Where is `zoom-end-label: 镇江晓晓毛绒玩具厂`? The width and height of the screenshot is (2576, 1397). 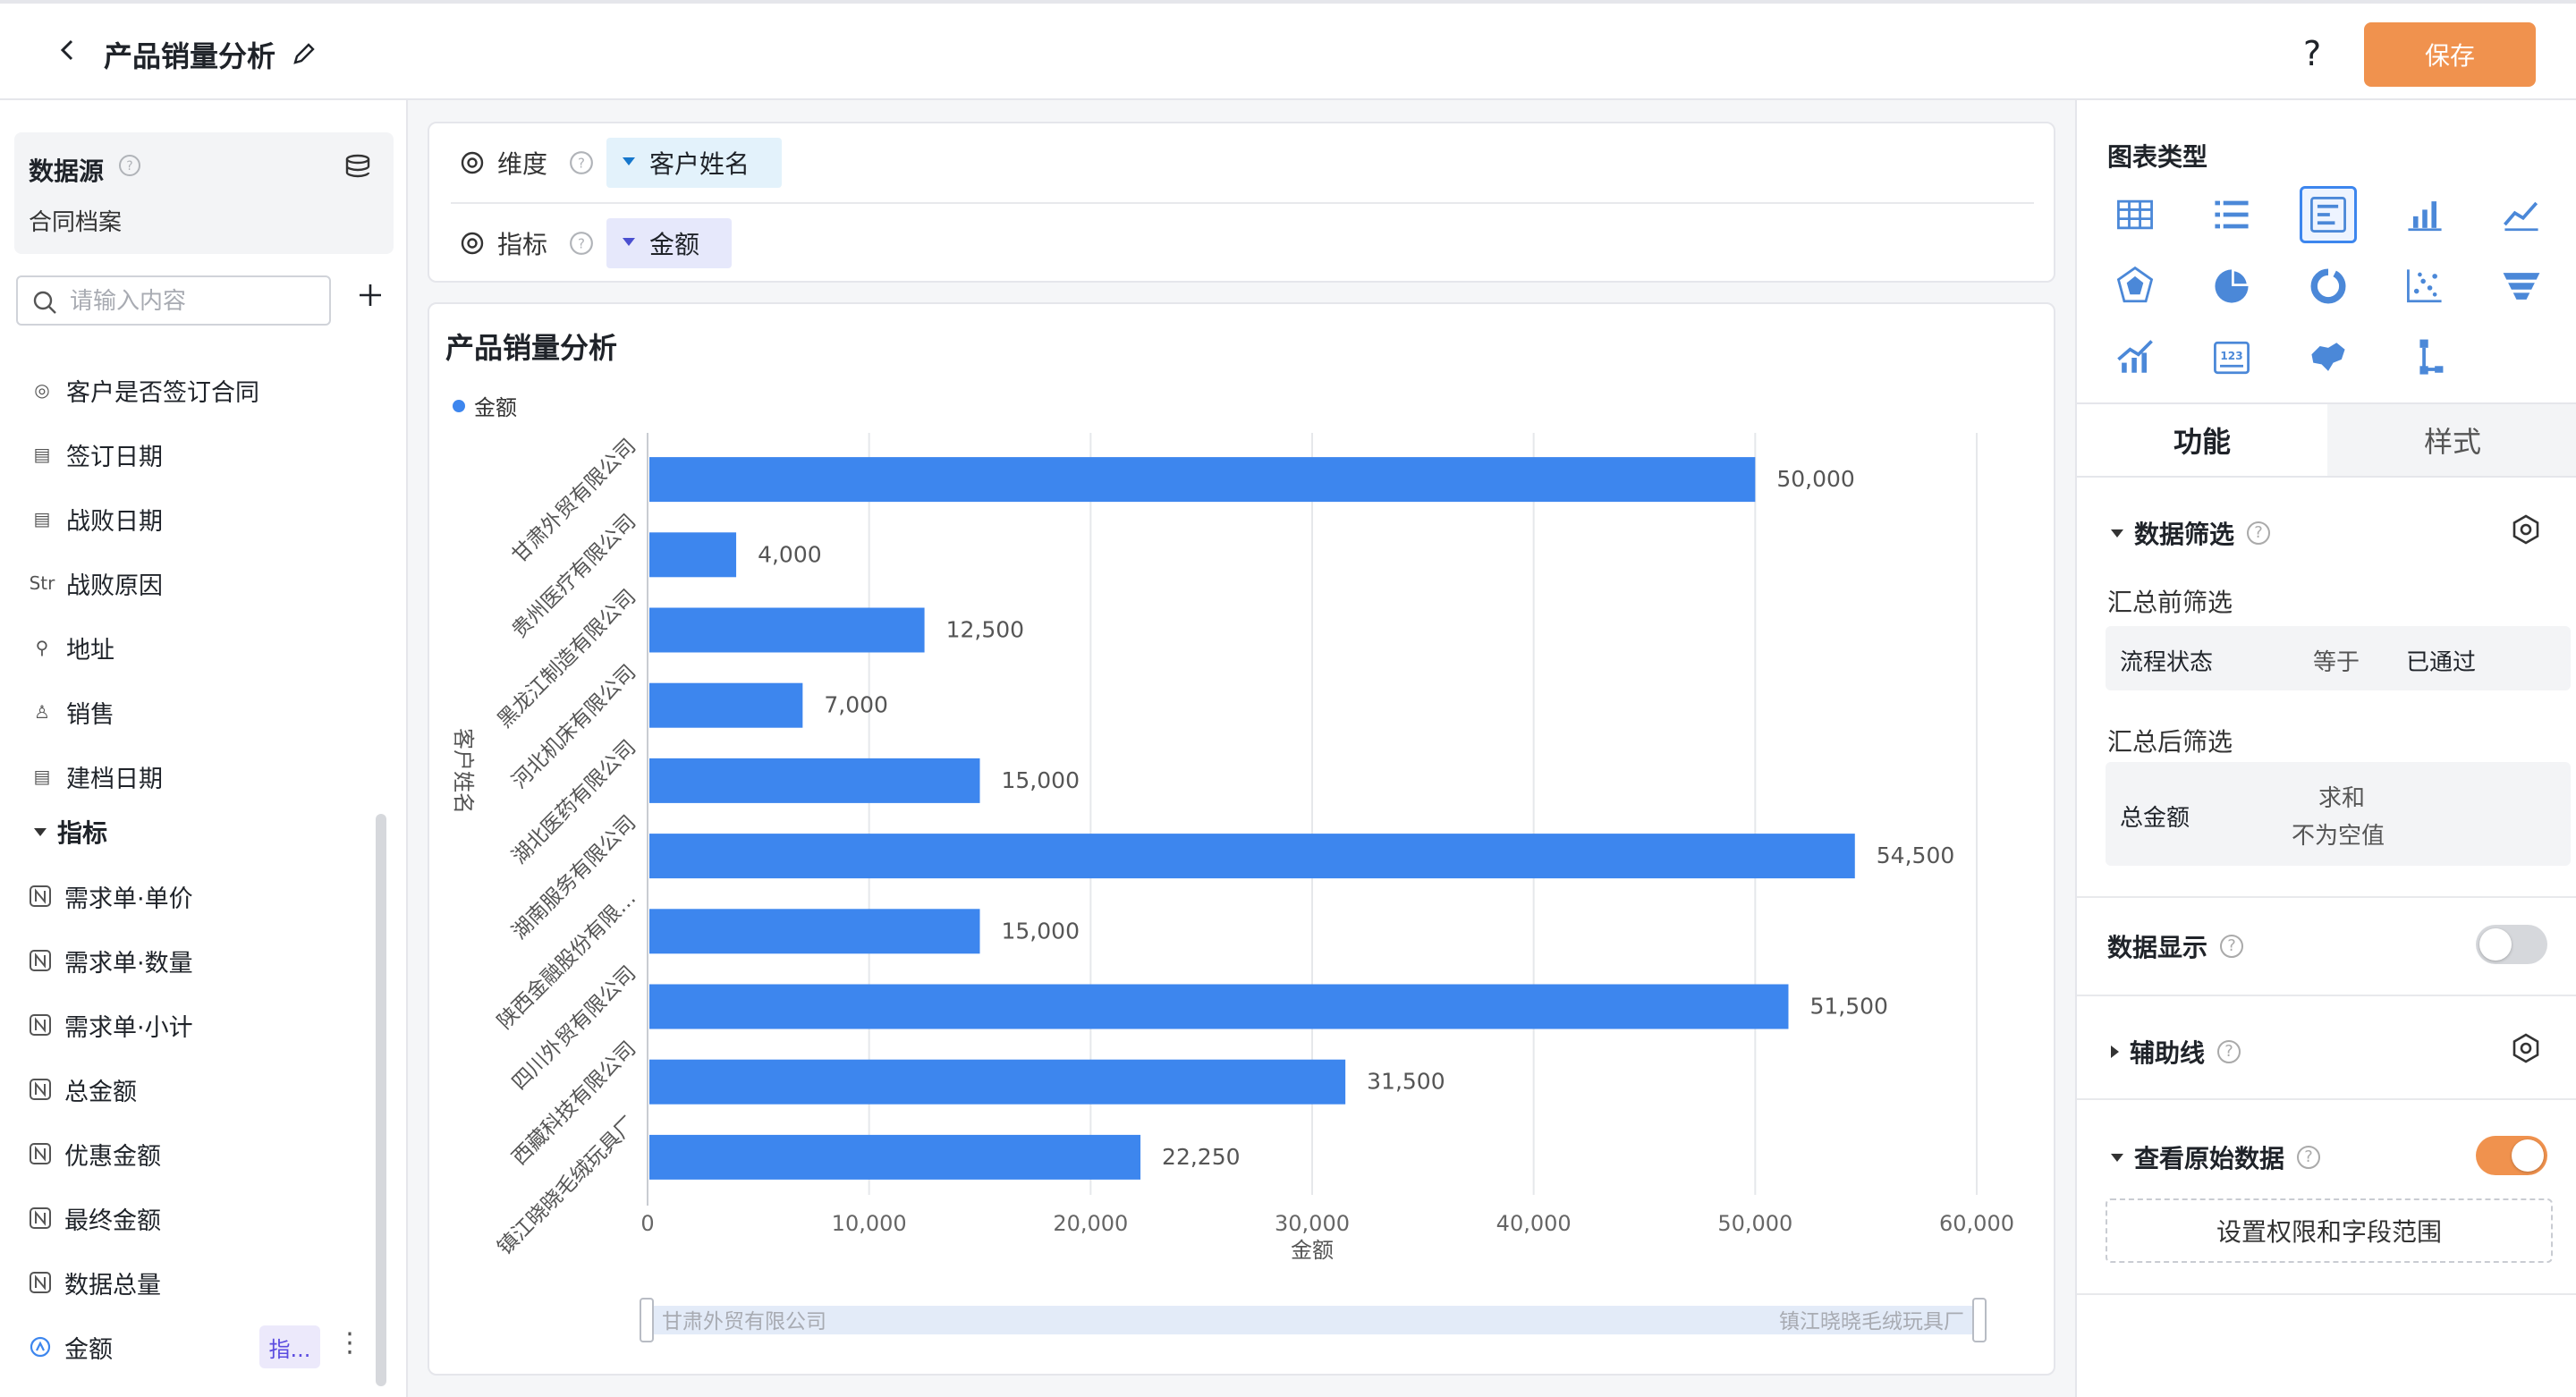 zoom-end-label: 镇江晓晓毛绒玩具厂 is located at coordinates (1871, 1322).